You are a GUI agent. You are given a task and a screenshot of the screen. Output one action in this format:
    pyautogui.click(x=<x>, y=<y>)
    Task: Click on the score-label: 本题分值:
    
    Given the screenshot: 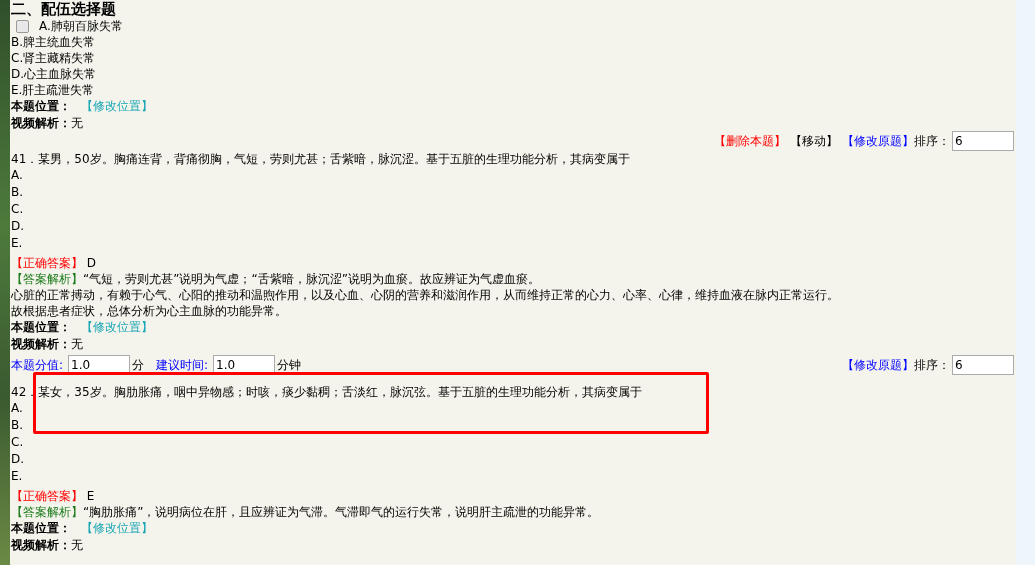 What is the action you would take?
    pyautogui.click(x=37, y=365)
    